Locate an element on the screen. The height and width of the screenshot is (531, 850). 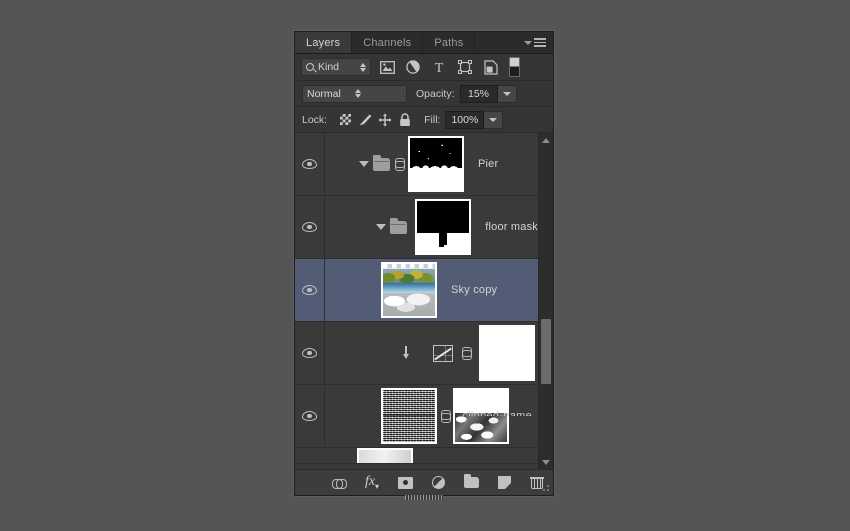
fill-value: 100% is located at coordinates (465, 119).